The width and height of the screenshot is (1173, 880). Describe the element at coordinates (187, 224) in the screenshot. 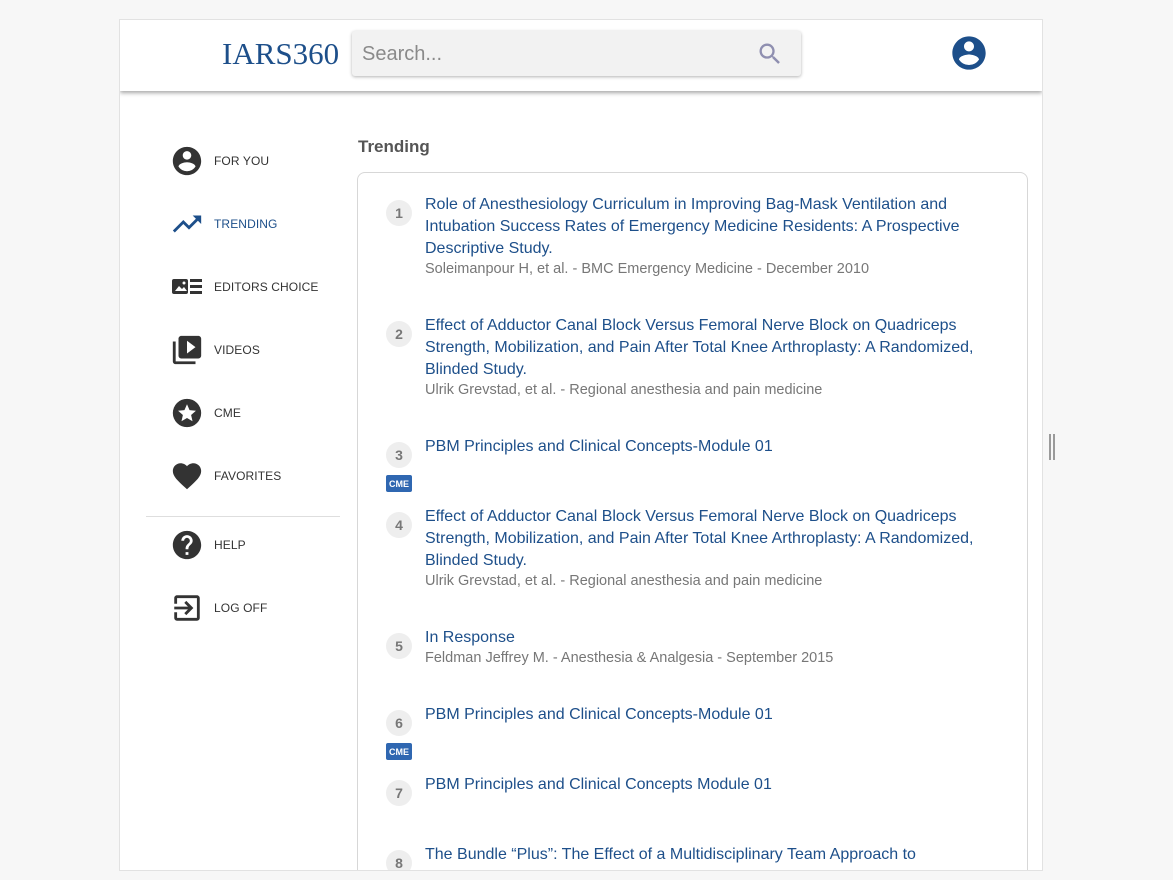

I see `trending-up-icon` at that location.